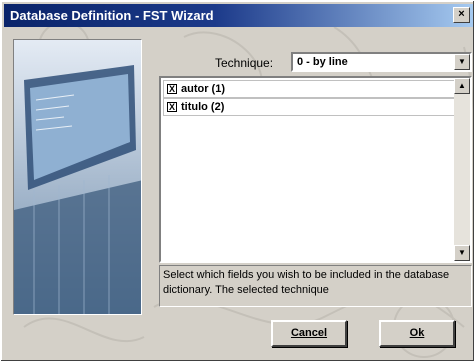 The width and height of the screenshot is (475, 362). Describe the element at coordinates (462, 86) in the screenshot. I see `scroll-up-icon: ▲` at that location.